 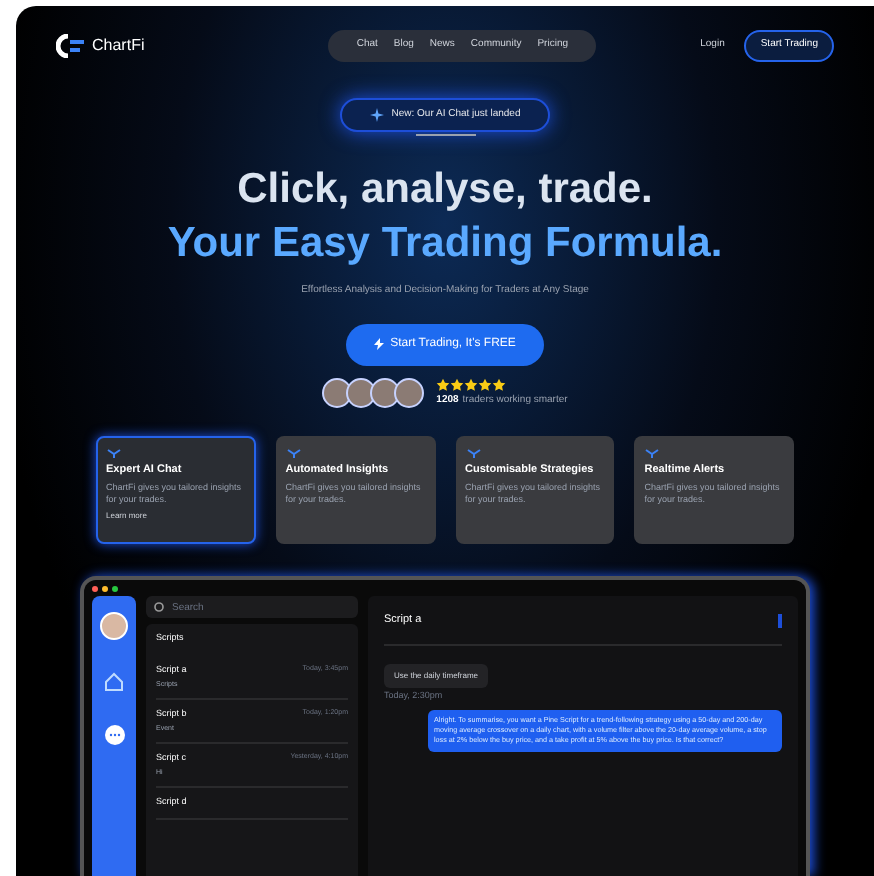 What do you see at coordinates (70, 45) in the screenshot?
I see `logo-icon` at bounding box center [70, 45].